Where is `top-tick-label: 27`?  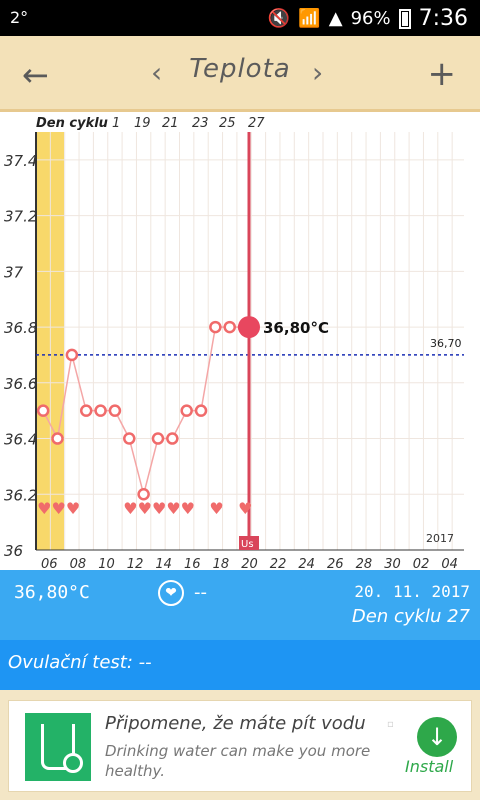
top-tick-label: 27 is located at coordinates (256, 123).